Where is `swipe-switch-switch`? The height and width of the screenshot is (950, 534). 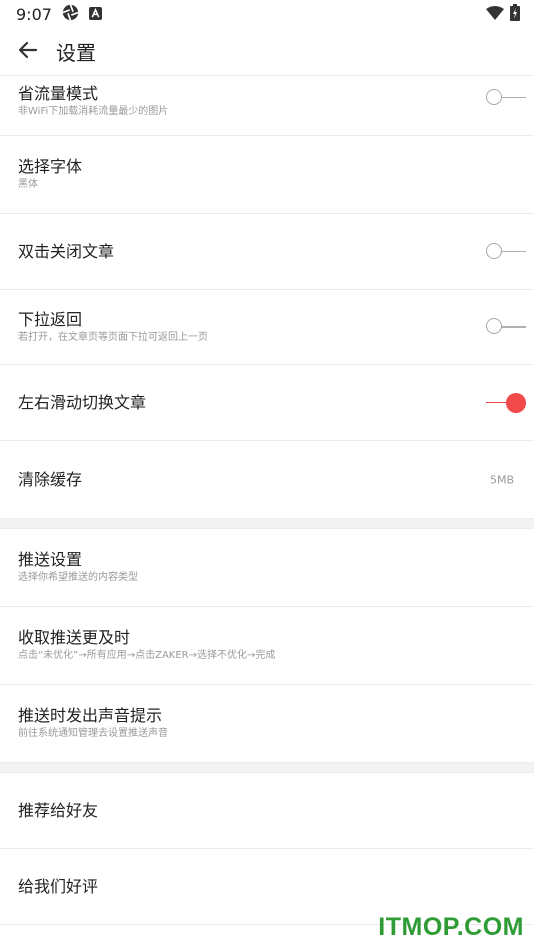
swipe-switch-switch is located at coordinates (506, 402).